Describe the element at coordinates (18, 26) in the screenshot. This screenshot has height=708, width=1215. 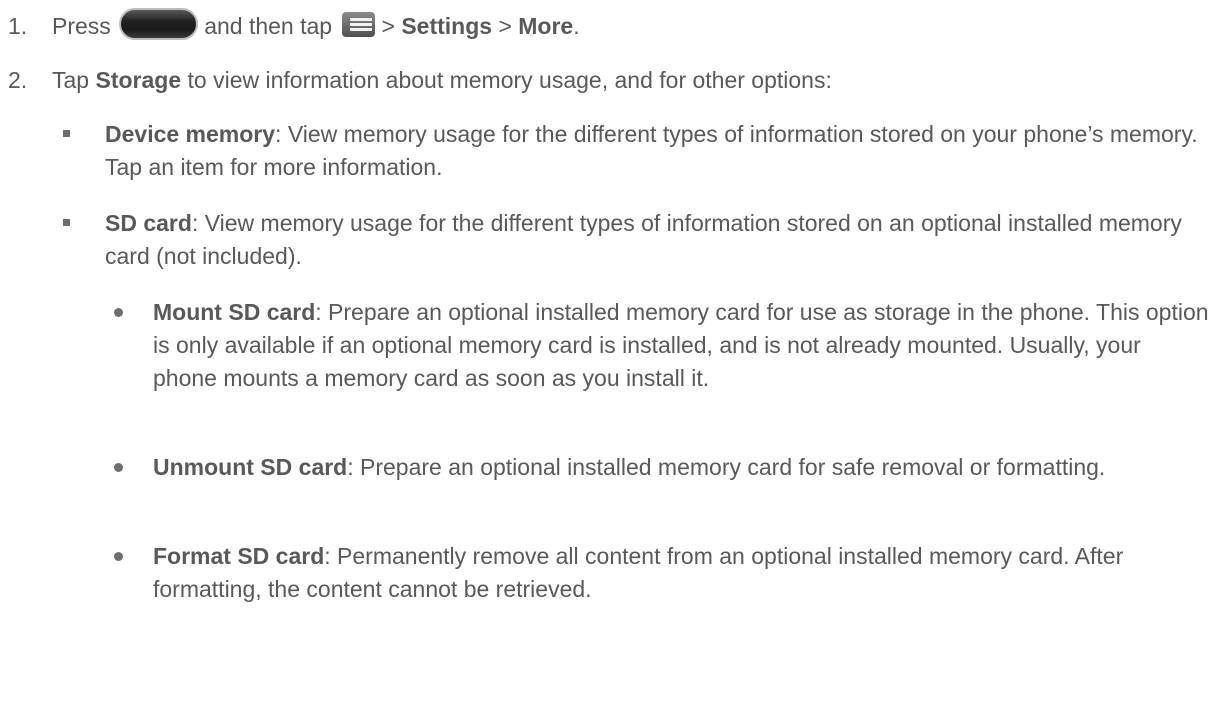
I see `step-number: 1.` at that location.